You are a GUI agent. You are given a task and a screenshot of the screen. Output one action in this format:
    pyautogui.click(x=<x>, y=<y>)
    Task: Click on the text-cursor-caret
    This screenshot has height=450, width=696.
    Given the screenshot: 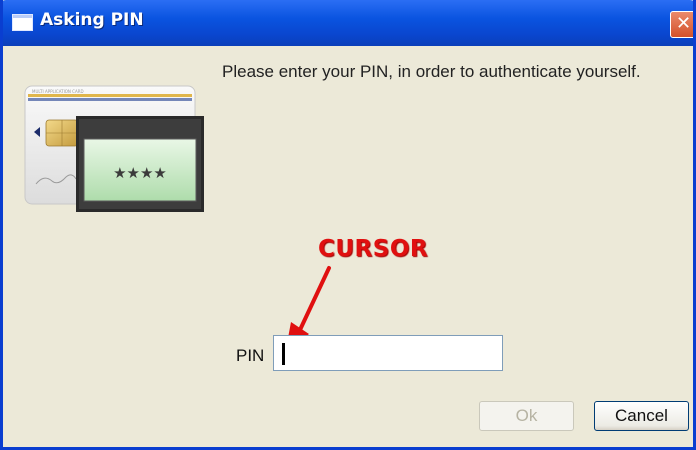 What is the action you would take?
    pyautogui.click(x=283, y=354)
    